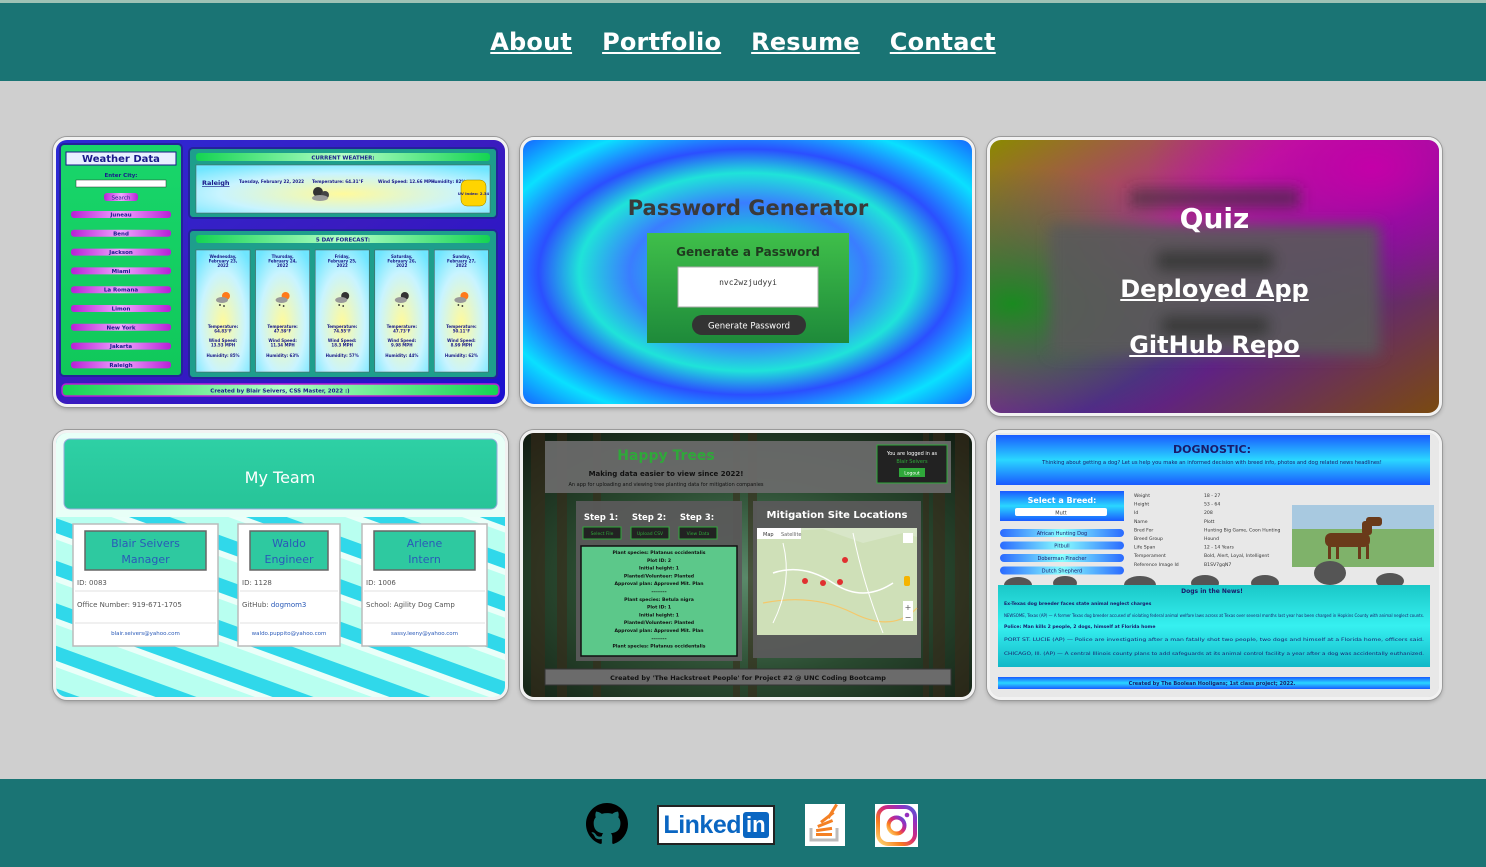 The width and height of the screenshot is (1486, 867). I want to click on breed-attribute-value: 53 - 64, so click(1212, 505).